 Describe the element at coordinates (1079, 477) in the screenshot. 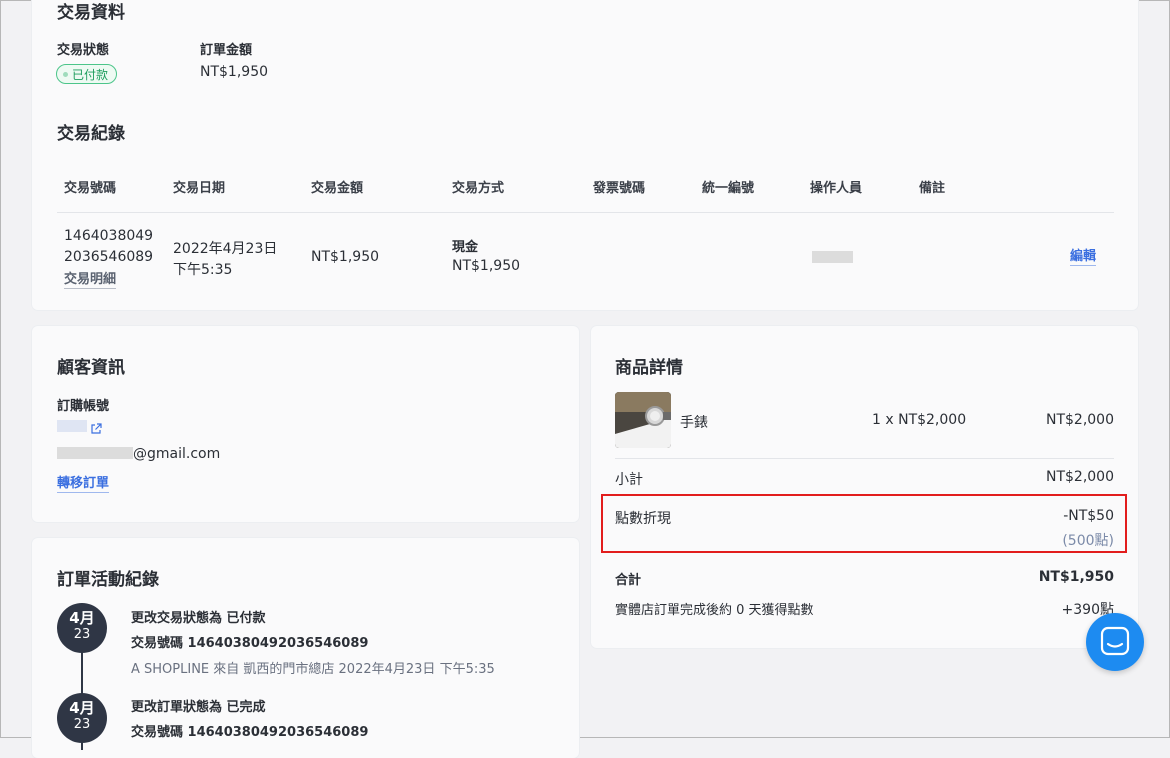

I see `subtotal-value: NT$2,000` at that location.